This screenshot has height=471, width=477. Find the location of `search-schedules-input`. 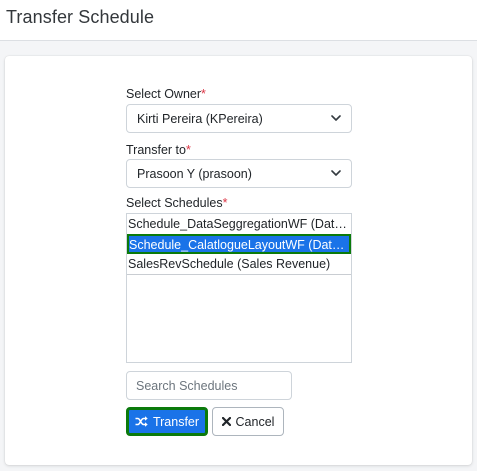

search-schedules-input is located at coordinates (209, 385).